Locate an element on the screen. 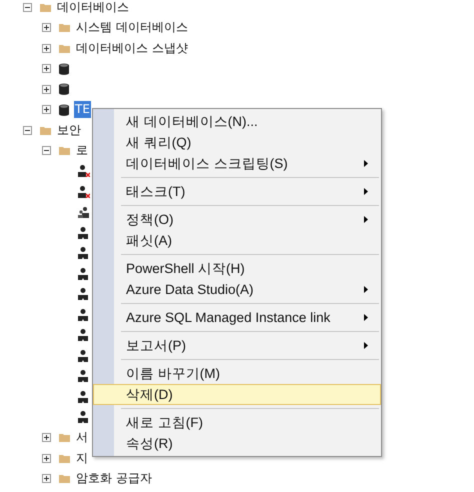 Image resolution: width=474 pixels, height=492 pixels. menu-item: 이름 바꾸기(M) is located at coordinates (237, 373).